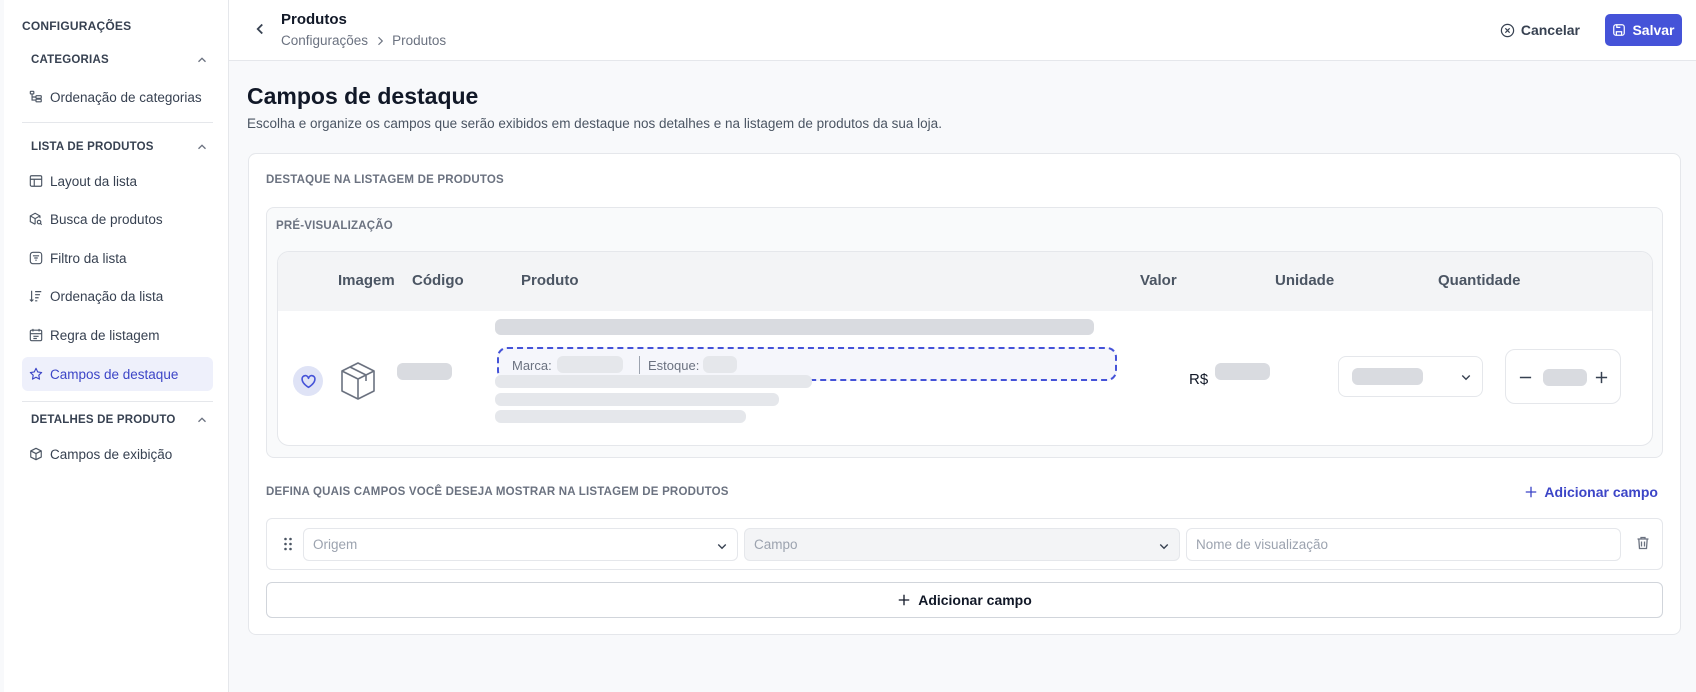 Image resolution: width=1696 pixels, height=692 pixels. I want to click on breadcrumb-item: Configurações, so click(324, 40).